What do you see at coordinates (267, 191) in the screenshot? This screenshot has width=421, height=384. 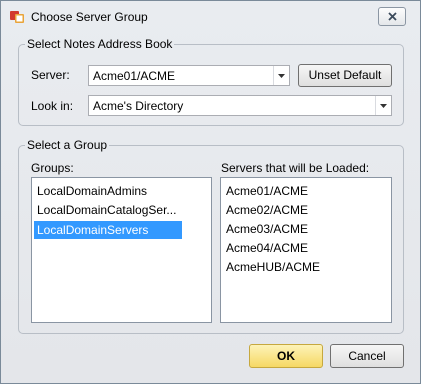 I see `server-item-label: Acme01/ACME` at bounding box center [267, 191].